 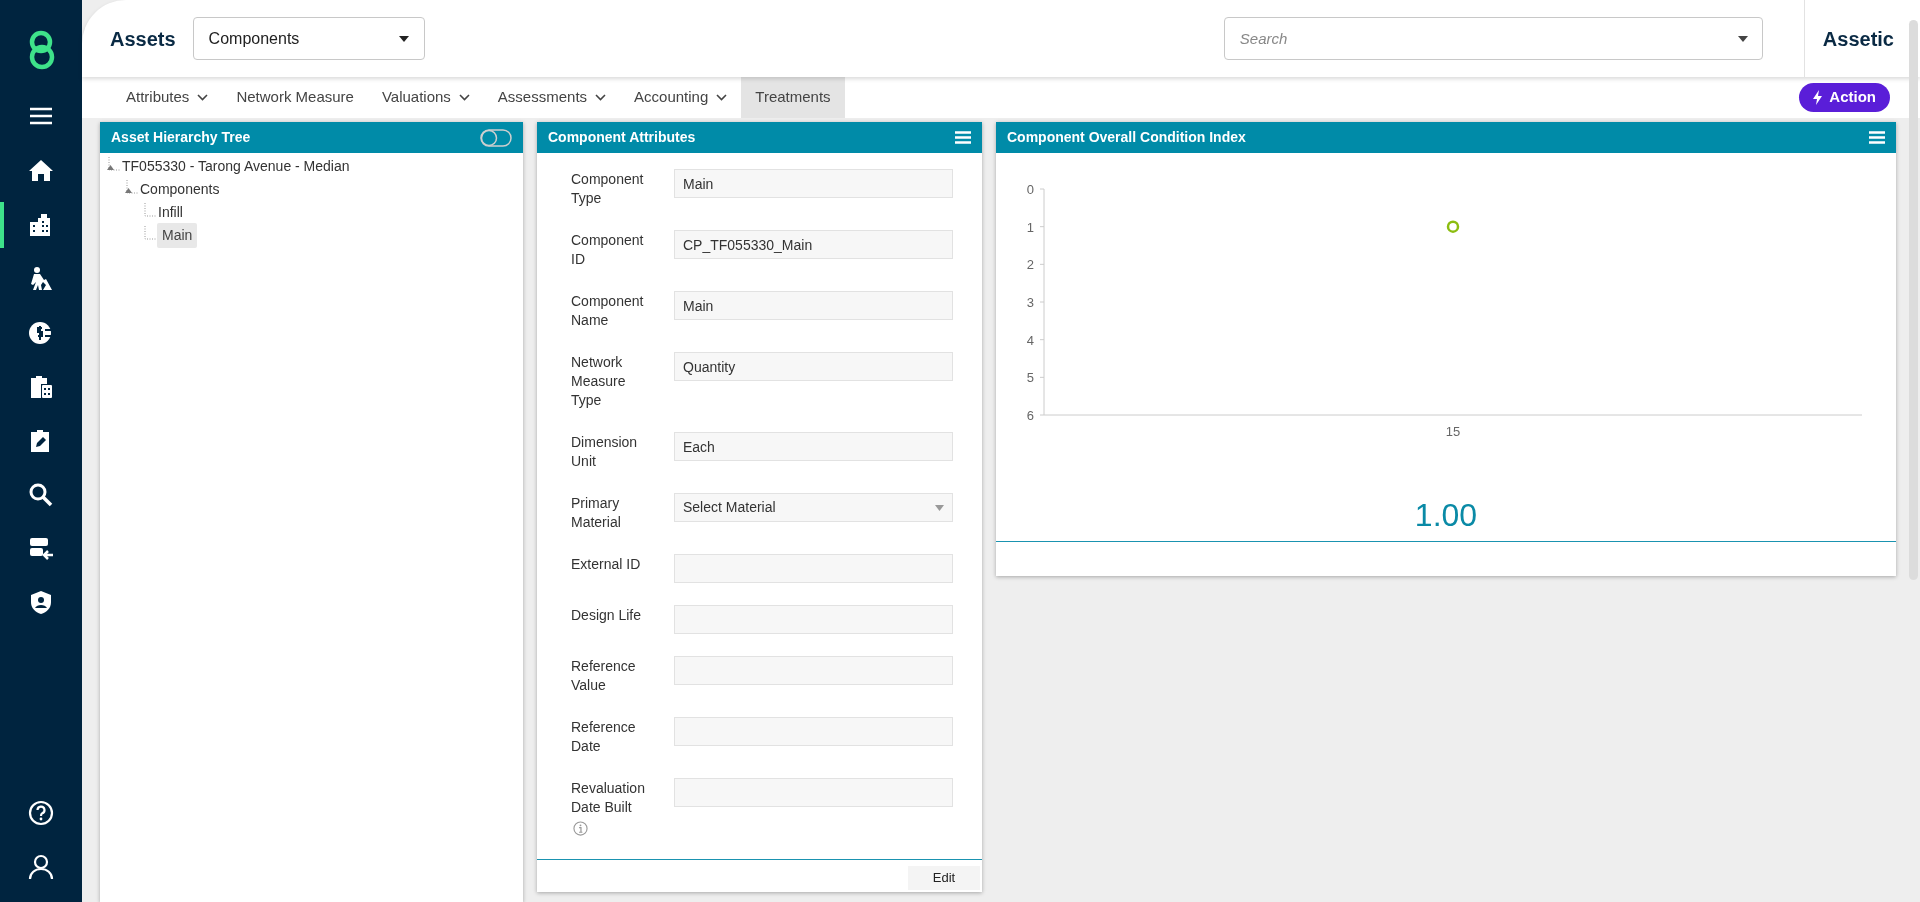 I want to click on panel-title: Component Overall Condition Index, so click(x=1126, y=137).